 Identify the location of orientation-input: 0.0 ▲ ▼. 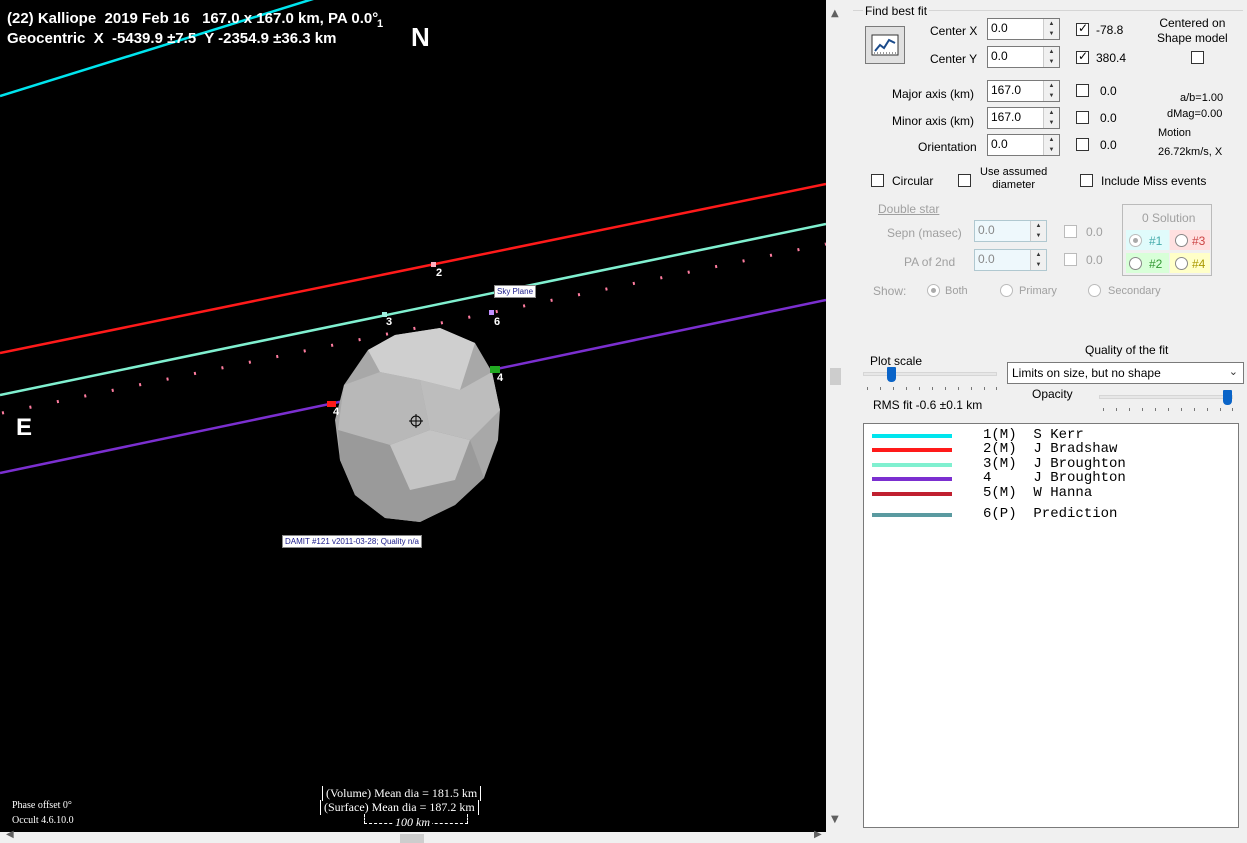
(1023, 145).